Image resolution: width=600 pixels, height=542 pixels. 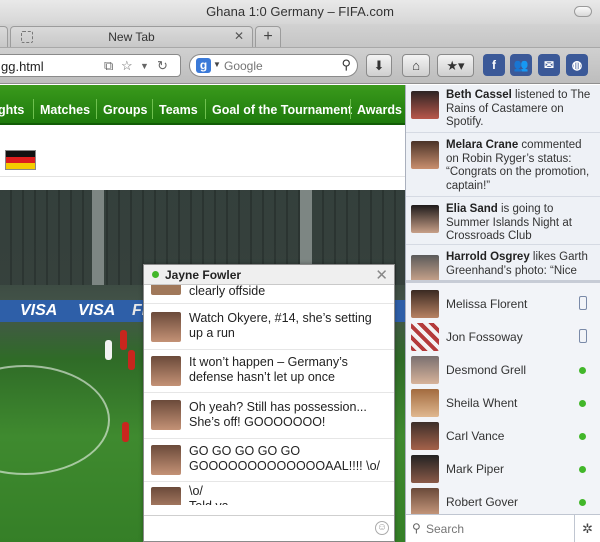 What do you see at coordinates (487, 304) in the screenshot?
I see `friend-name: Melissa Florent` at bounding box center [487, 304].